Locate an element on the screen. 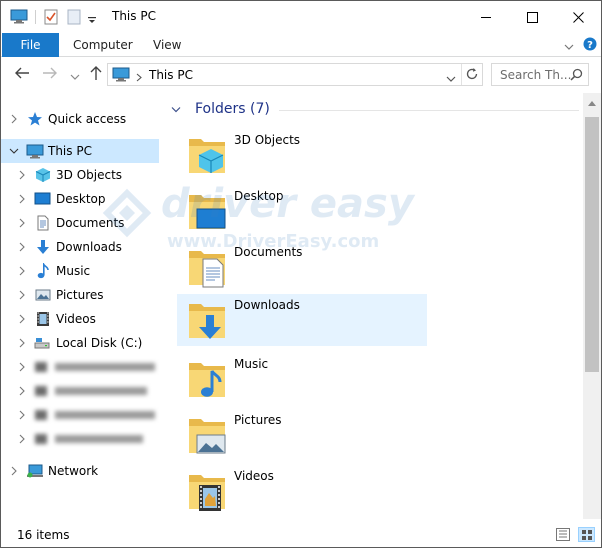  desktop-folder-icon is located at coordinates (207, 212).